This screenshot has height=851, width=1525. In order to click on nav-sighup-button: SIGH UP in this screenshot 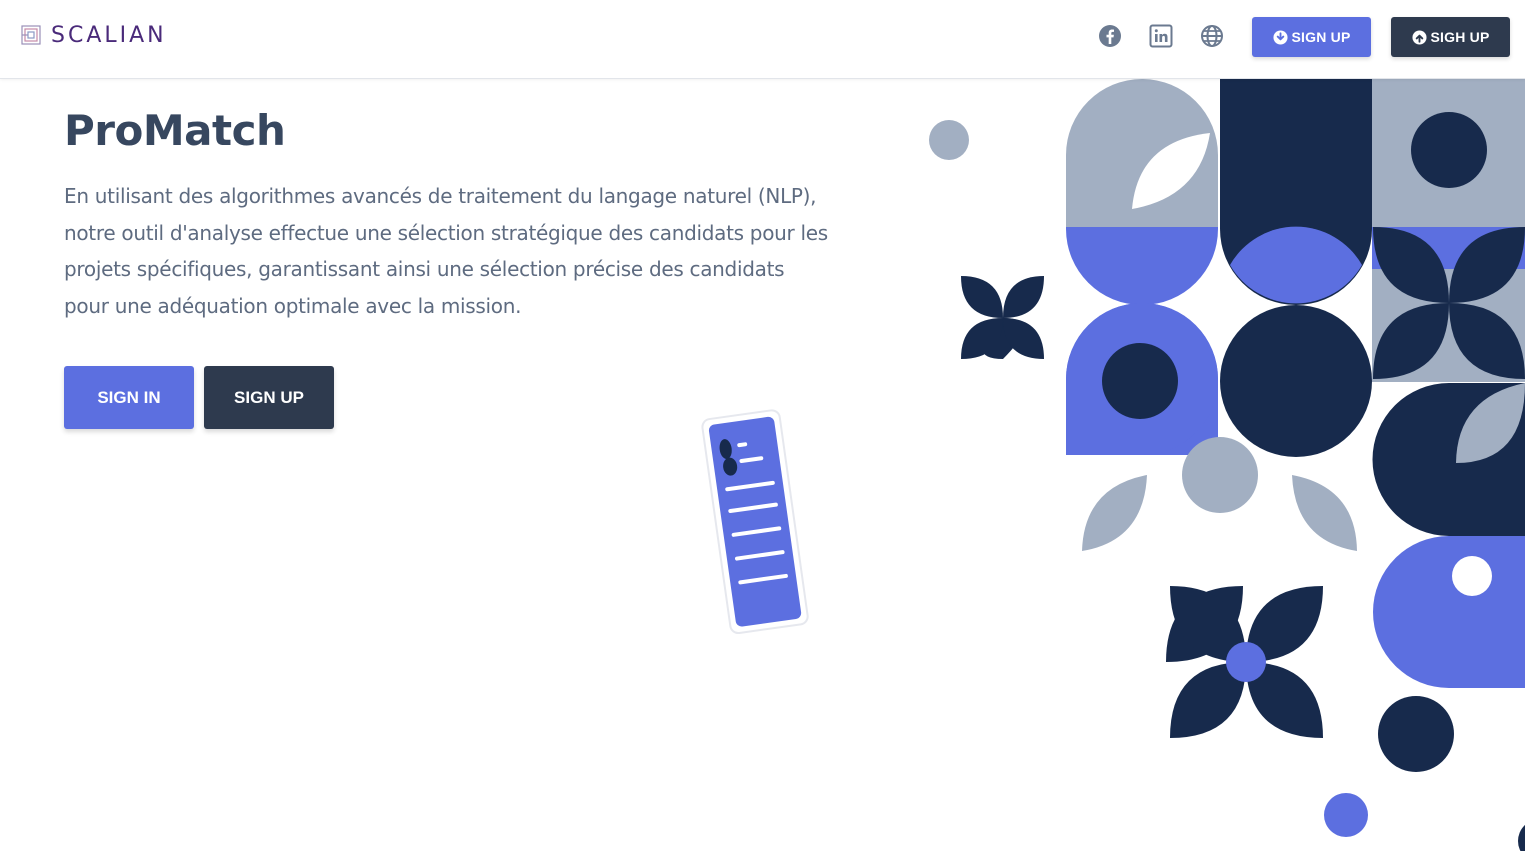, I will do `click(1450, 37)`.